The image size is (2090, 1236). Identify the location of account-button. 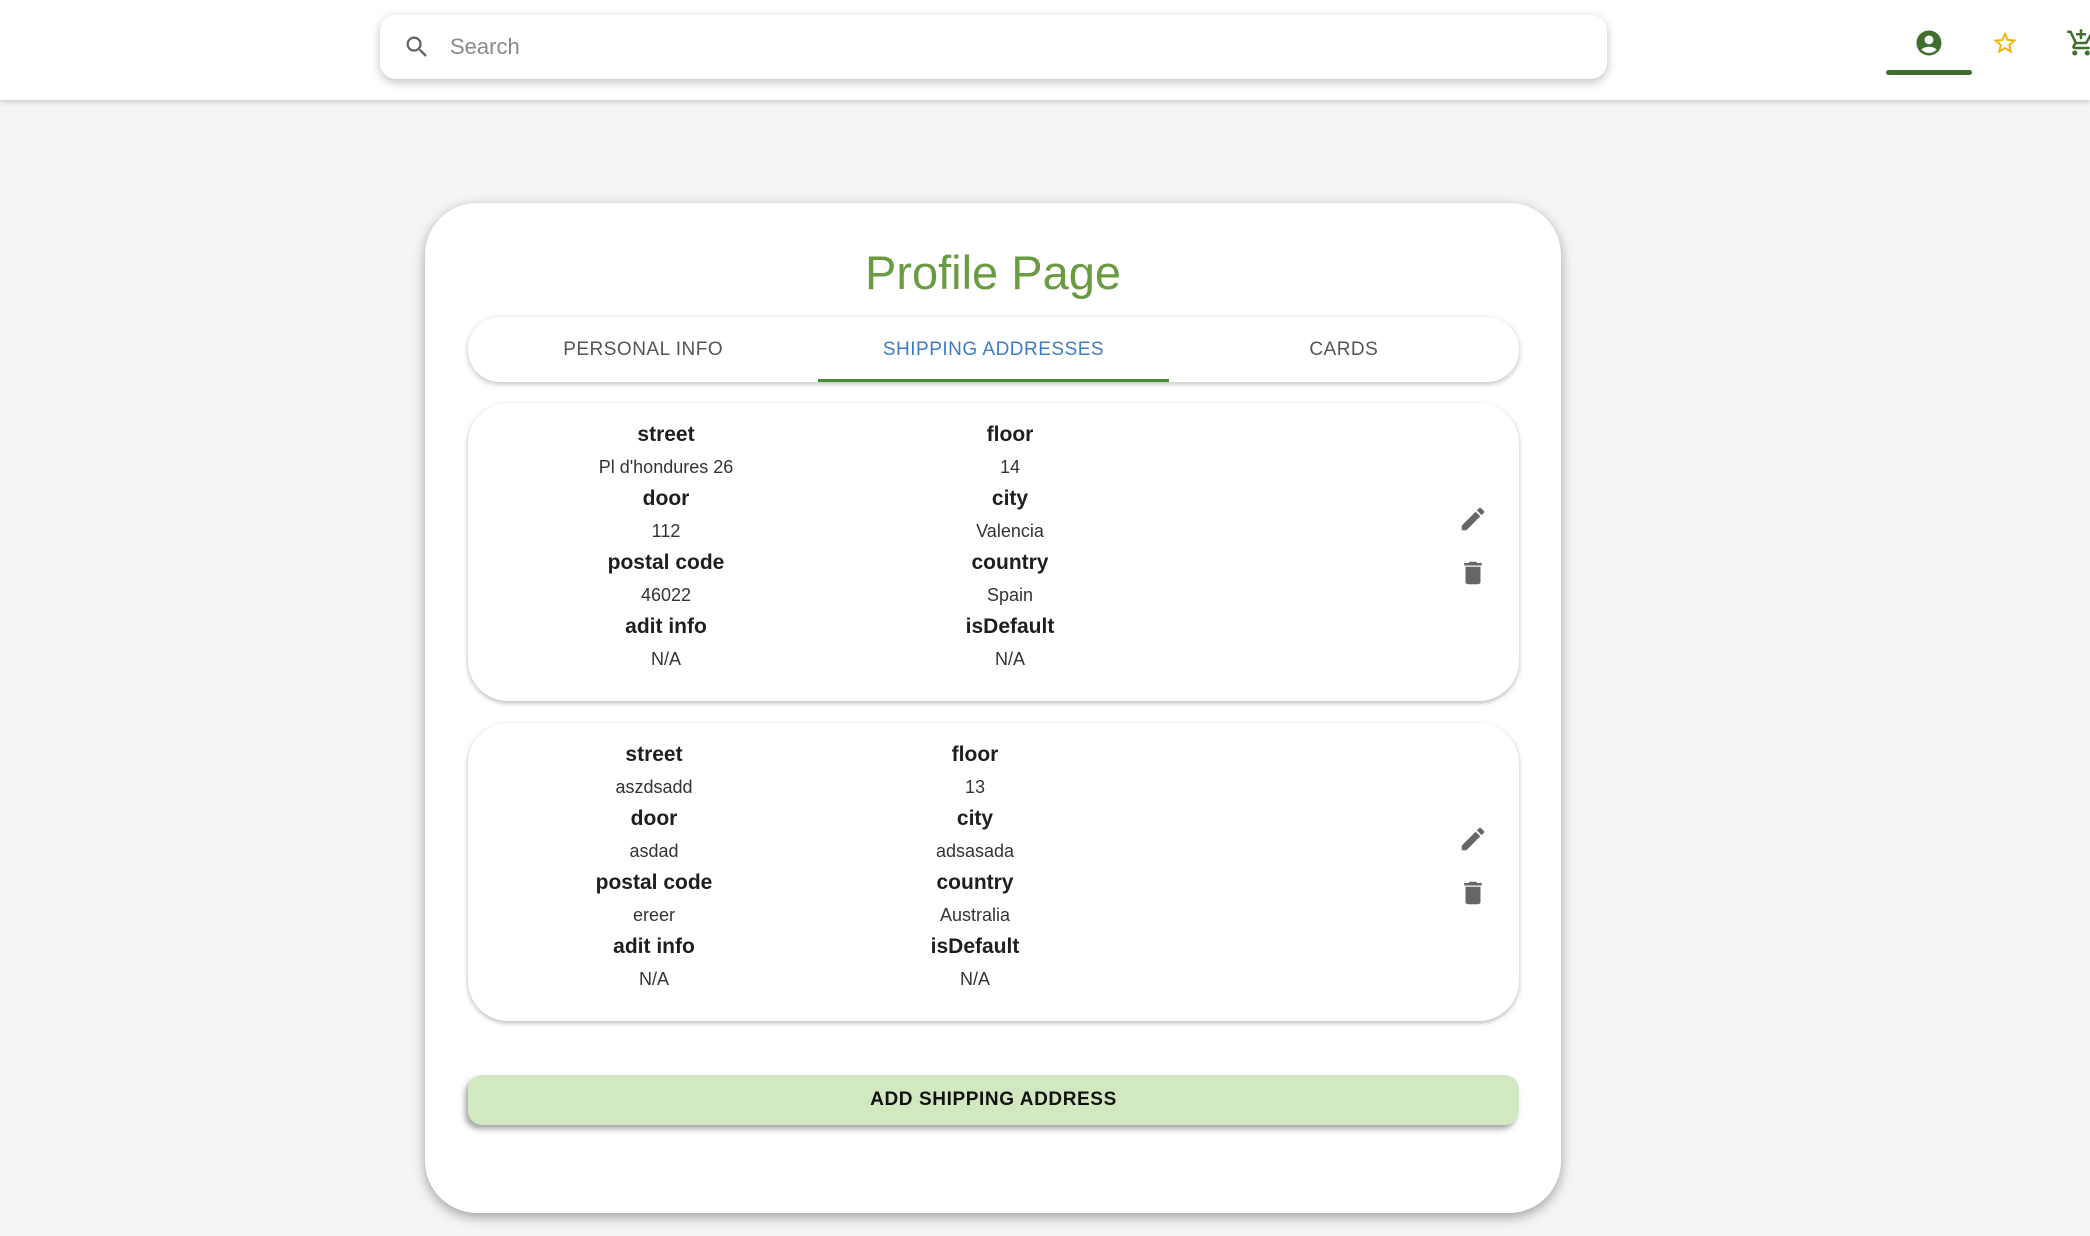
(1929, 45).